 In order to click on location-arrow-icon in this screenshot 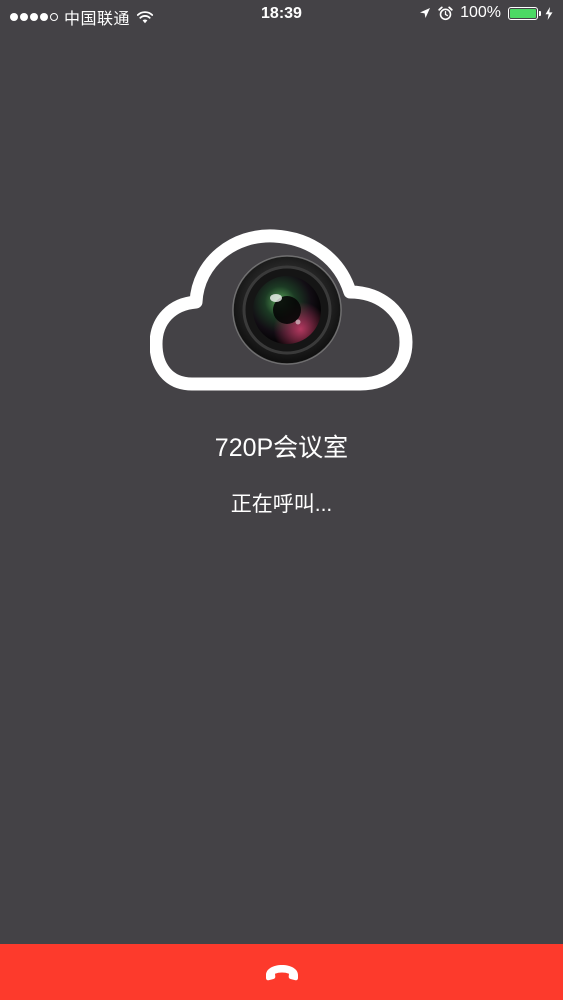, I will do `click(425, 13)`.